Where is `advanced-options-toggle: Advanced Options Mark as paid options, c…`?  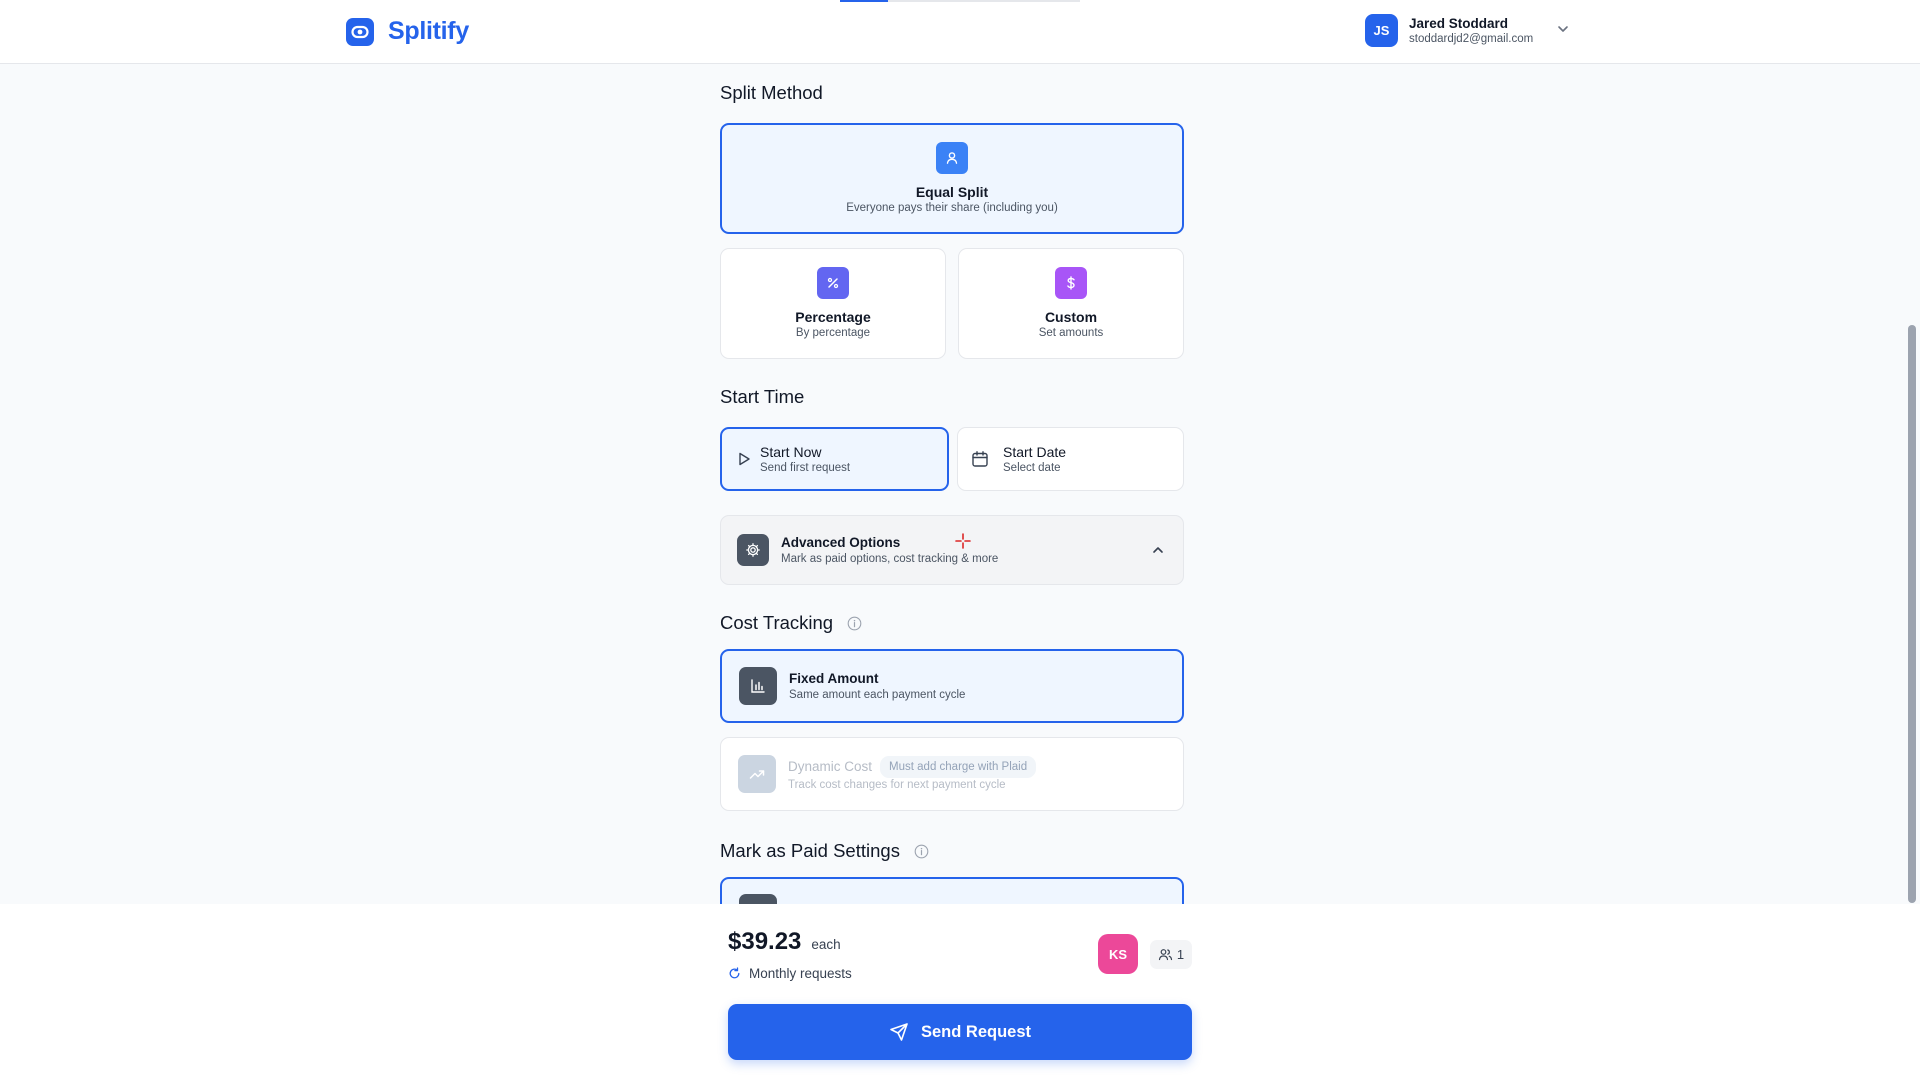 advanced-options-toggle: Advanced Options Mark as paid options, c… is located at coordinates (952, 550).